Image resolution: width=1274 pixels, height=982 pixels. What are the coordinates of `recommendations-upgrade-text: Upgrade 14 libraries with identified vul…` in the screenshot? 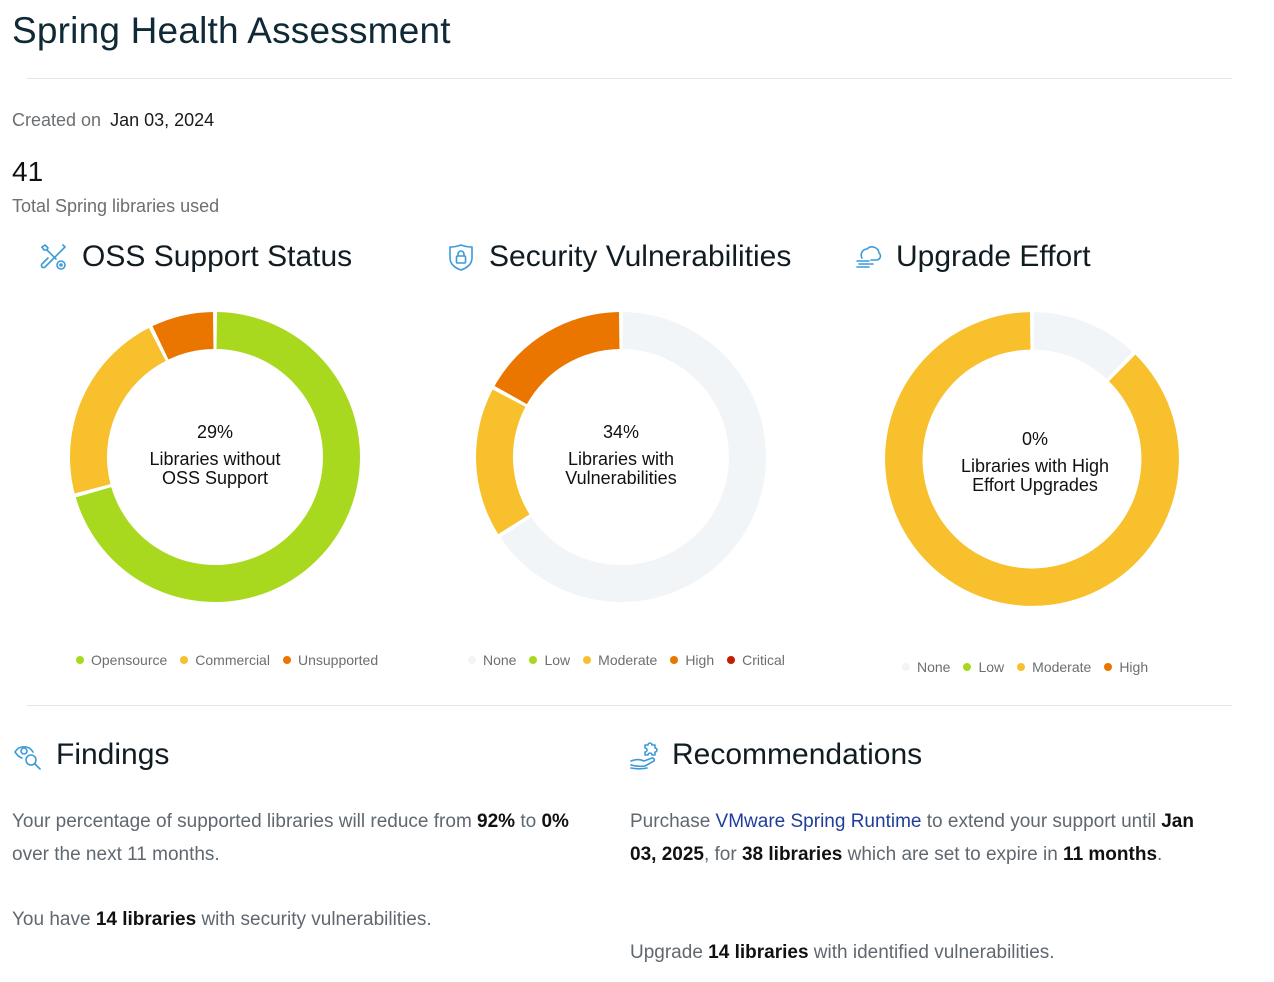 It's located at (920, 952).